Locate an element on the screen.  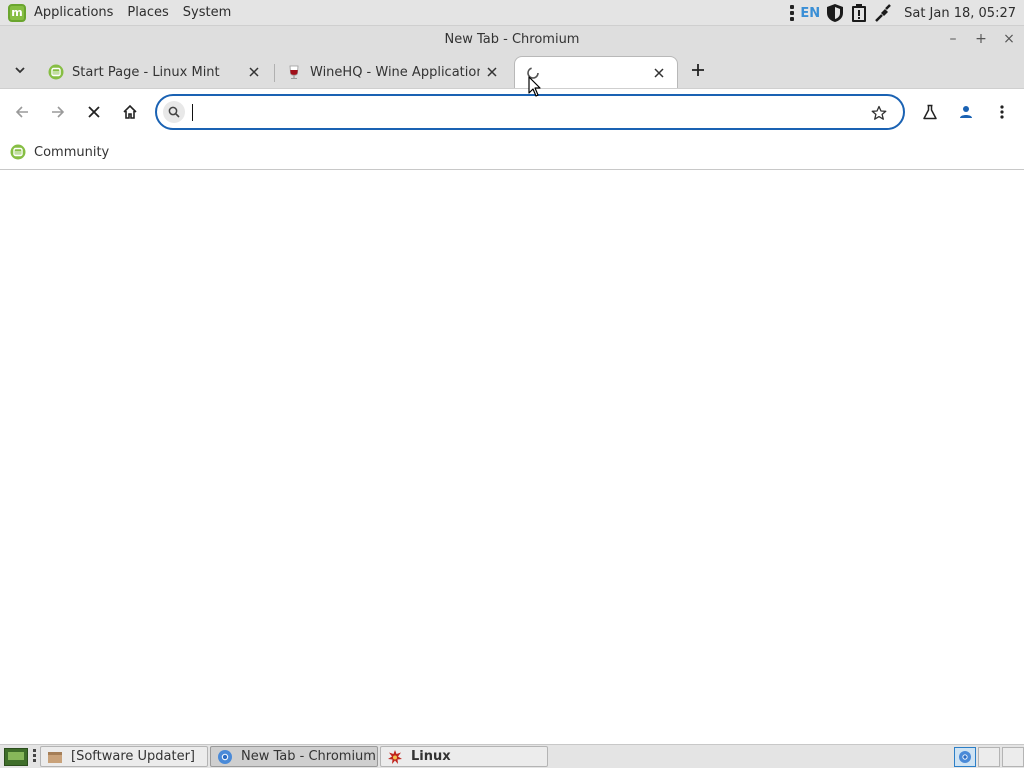
forward-button is located at coordinates (58, 112).